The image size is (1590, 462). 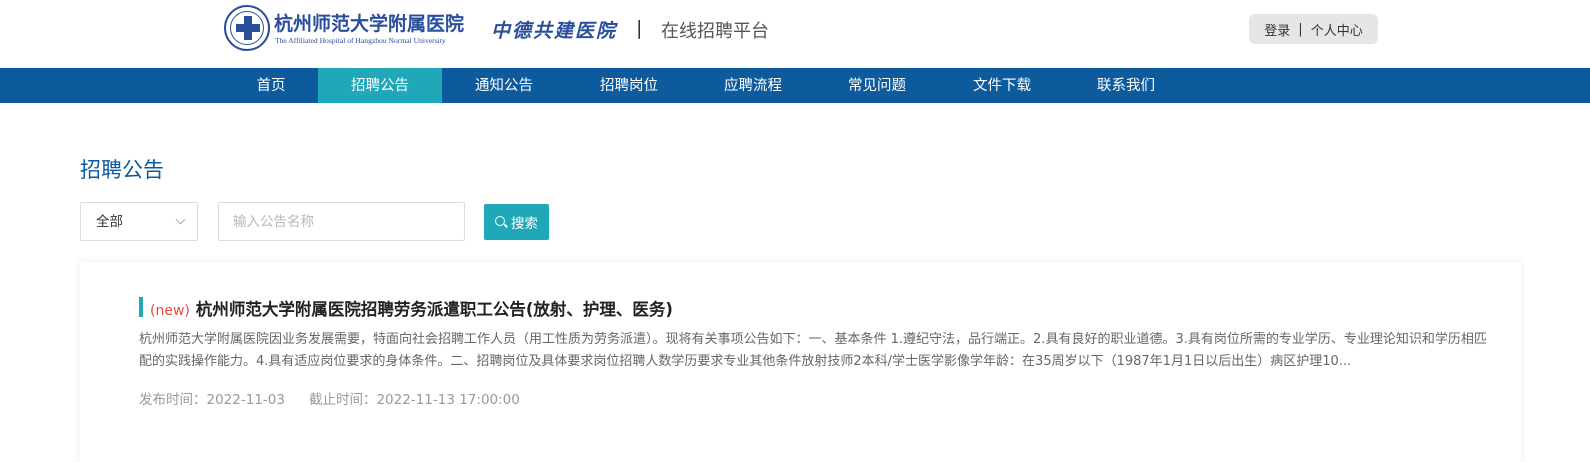 What do you see at coordinates (448, 400) in the screenshot?
I see `deadline-date: 2022-11-13 17:00:00` at bounding box center [448, 400].